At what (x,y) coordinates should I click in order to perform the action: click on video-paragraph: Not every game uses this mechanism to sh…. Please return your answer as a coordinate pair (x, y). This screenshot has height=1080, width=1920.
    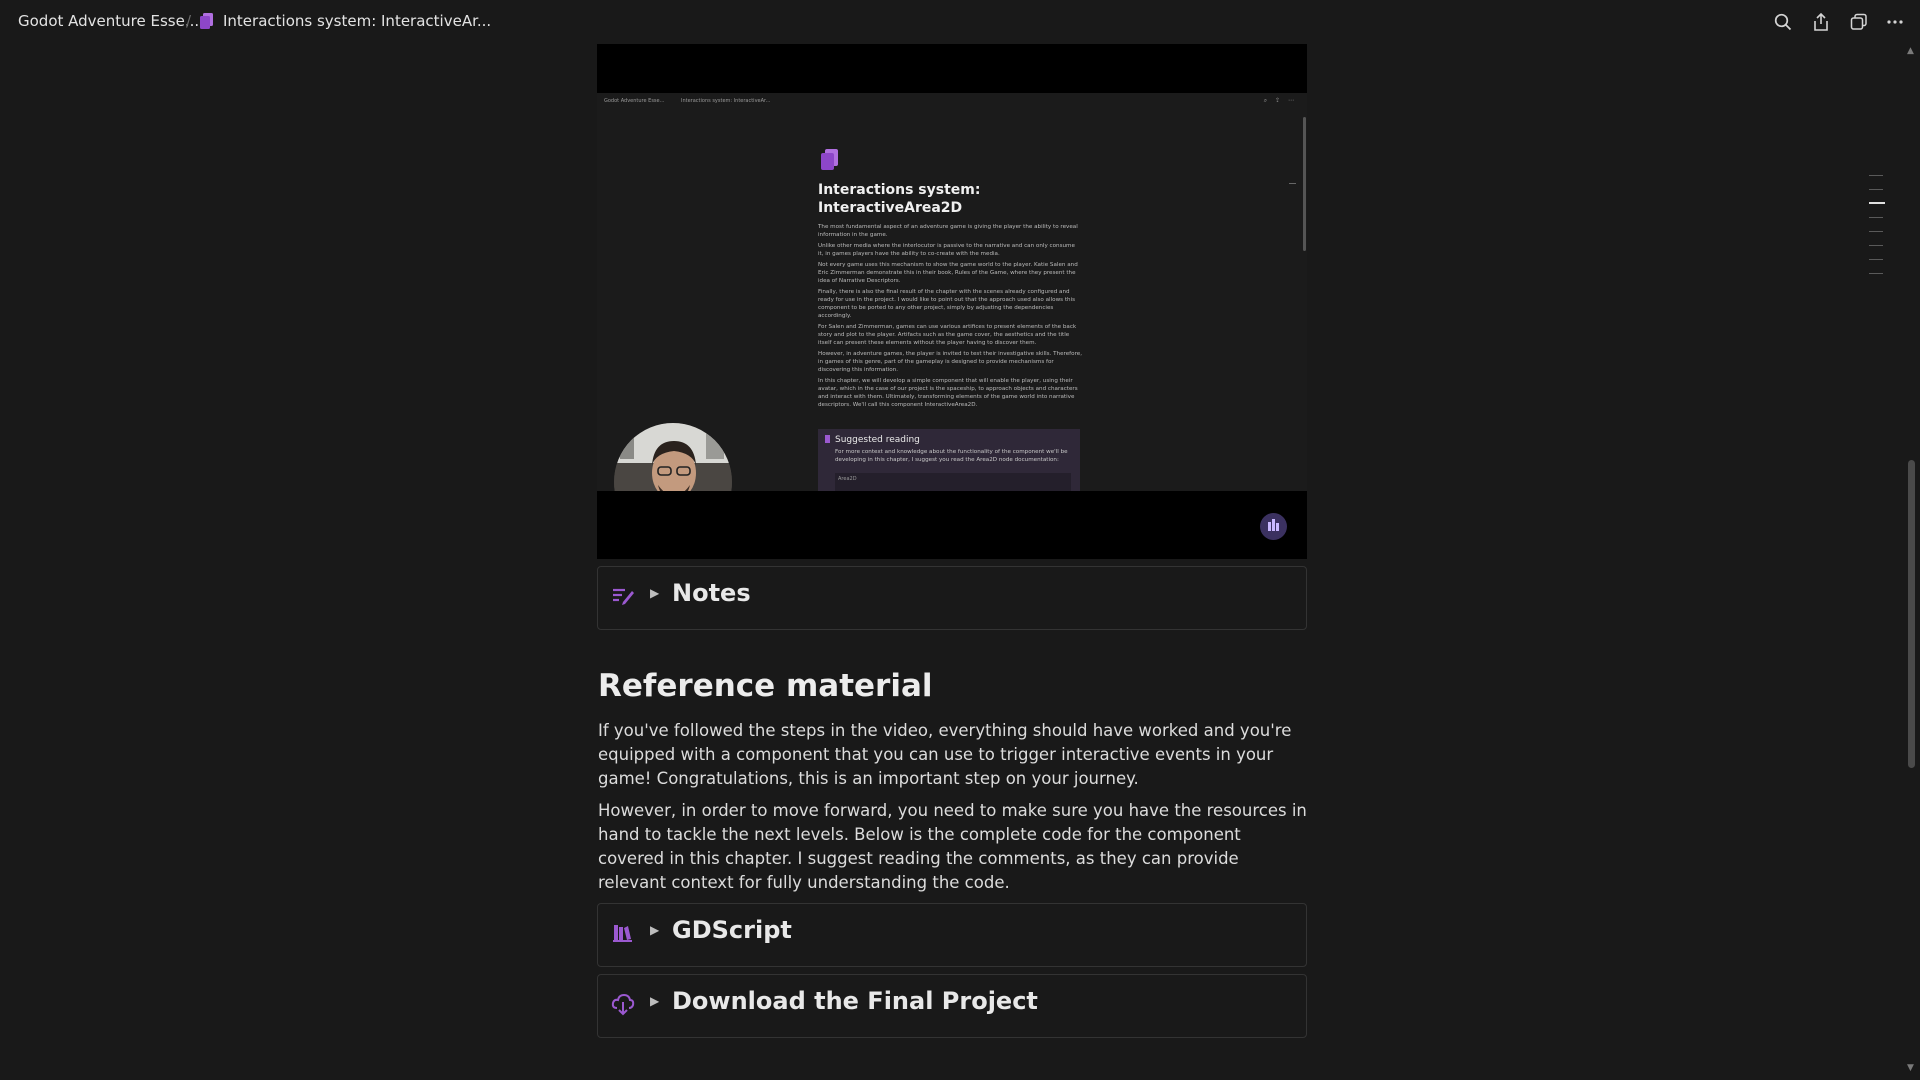
    Looking at the image, I should click on (948, 273).